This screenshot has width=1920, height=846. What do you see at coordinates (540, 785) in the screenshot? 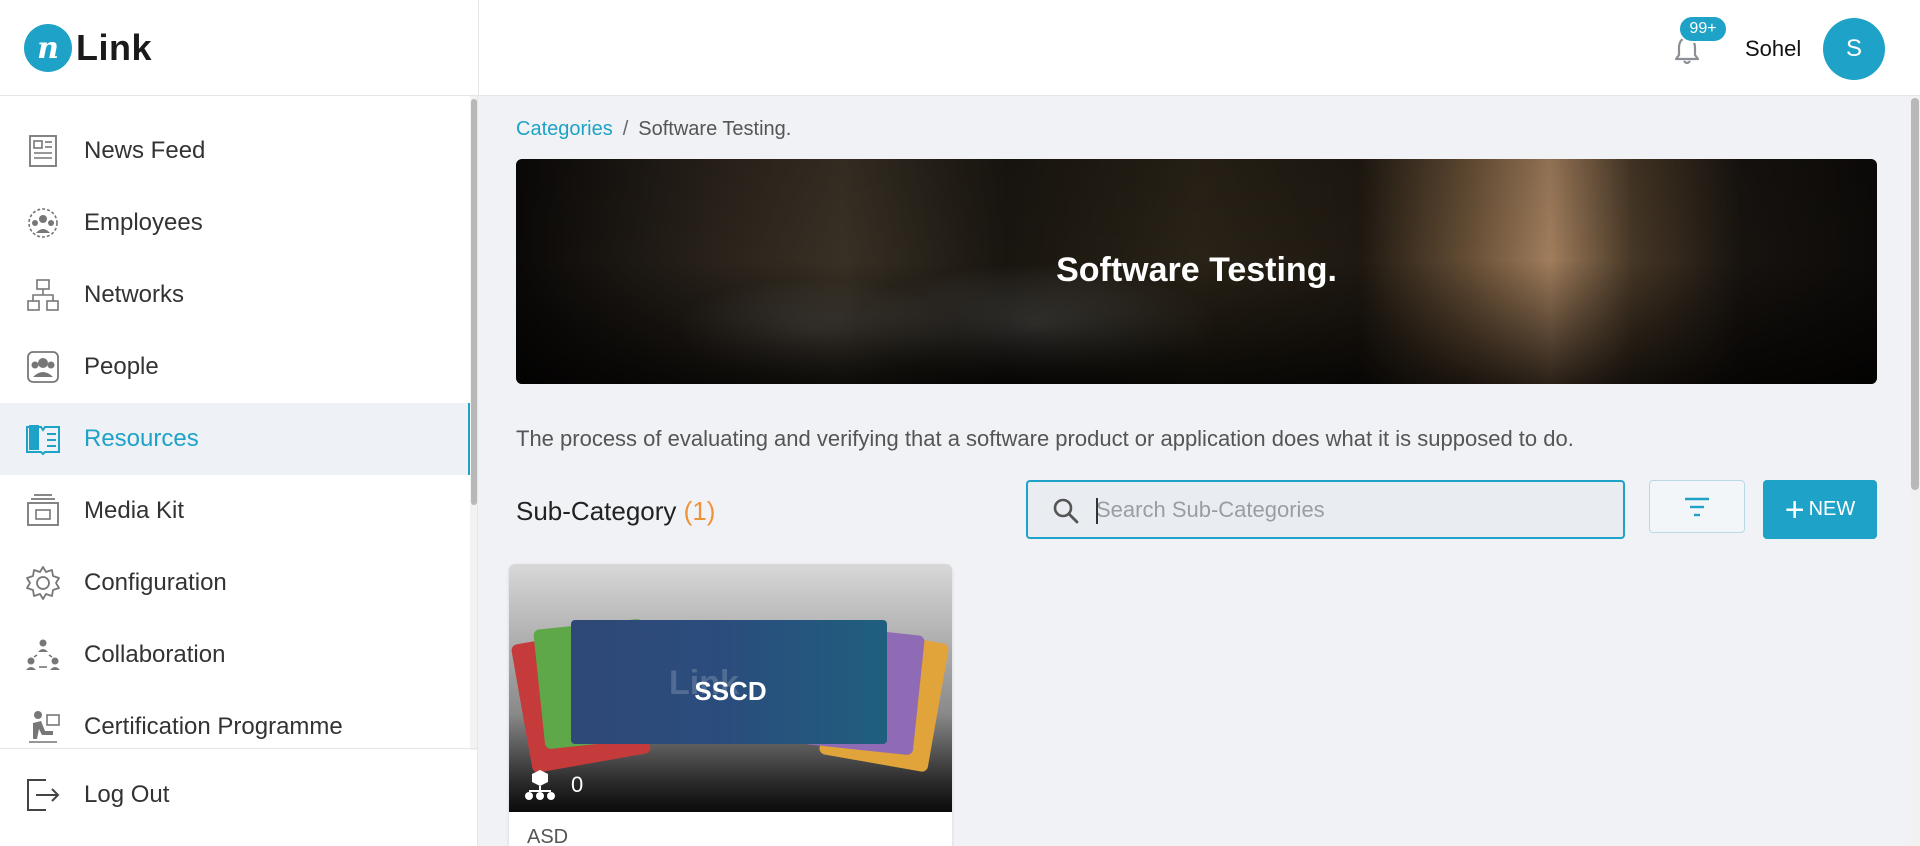
I see `hierarchy-icon` at bounding box center [540, 785].